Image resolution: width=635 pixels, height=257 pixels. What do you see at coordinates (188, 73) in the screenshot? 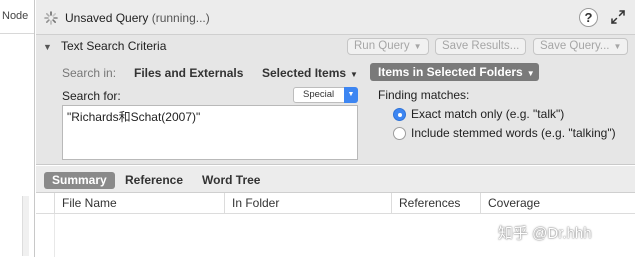
I see `scope-files-and-externals: Files and Externals` at bounding box center [188, 73].